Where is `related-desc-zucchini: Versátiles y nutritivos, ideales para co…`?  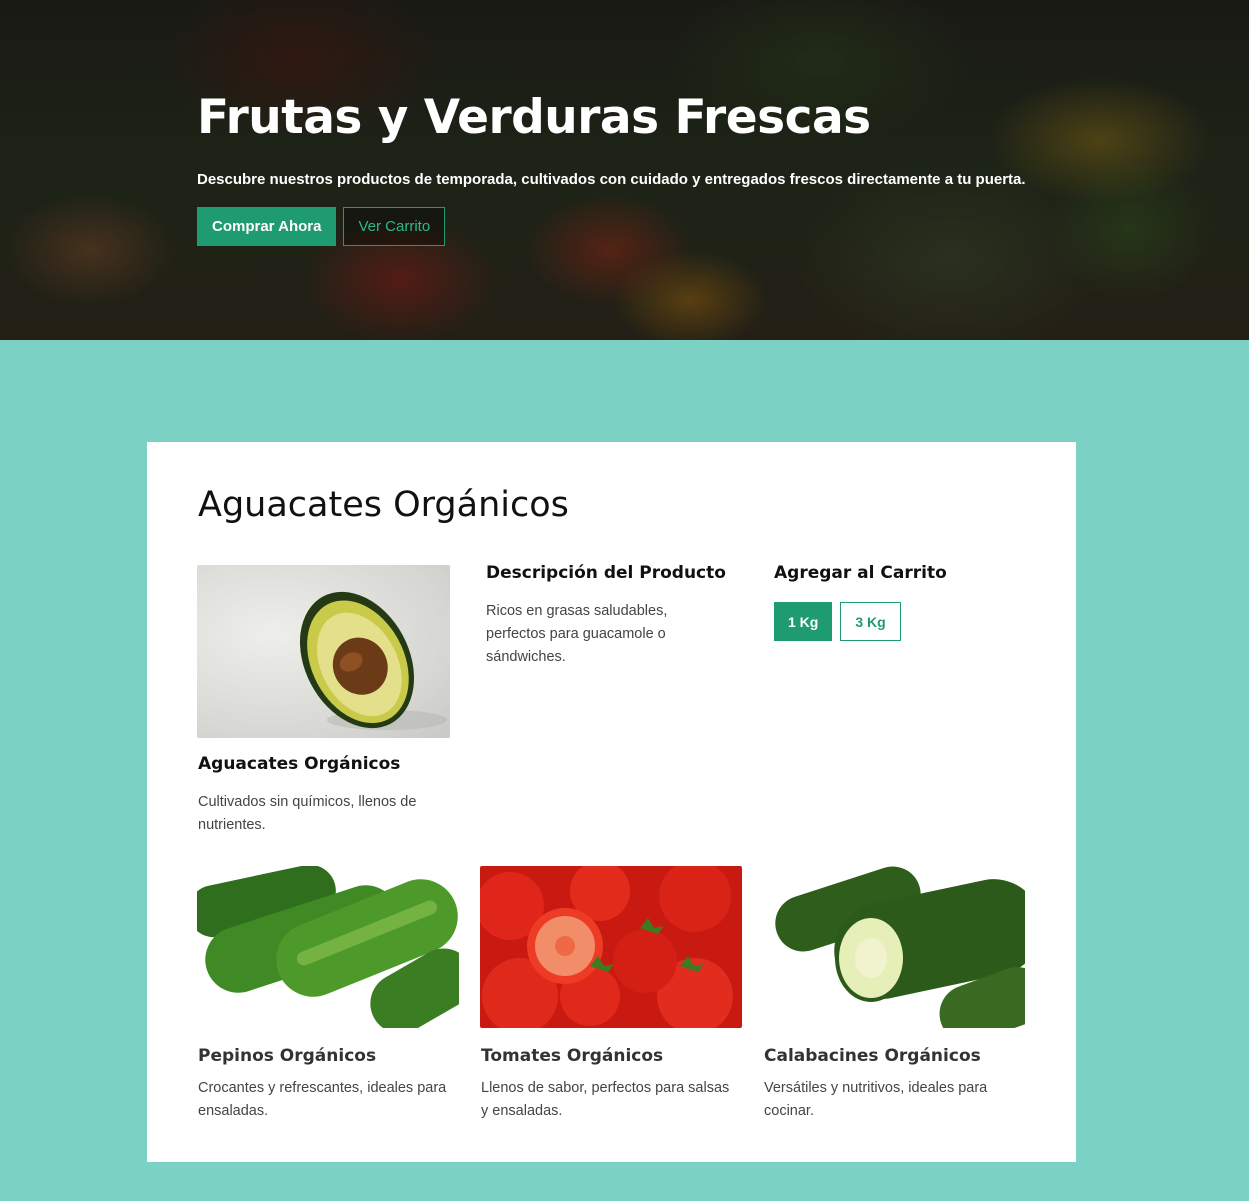
related-desc-zucchini: Versátiles y nutritivos, ideales para co… is located at coordinates (876, 1099).